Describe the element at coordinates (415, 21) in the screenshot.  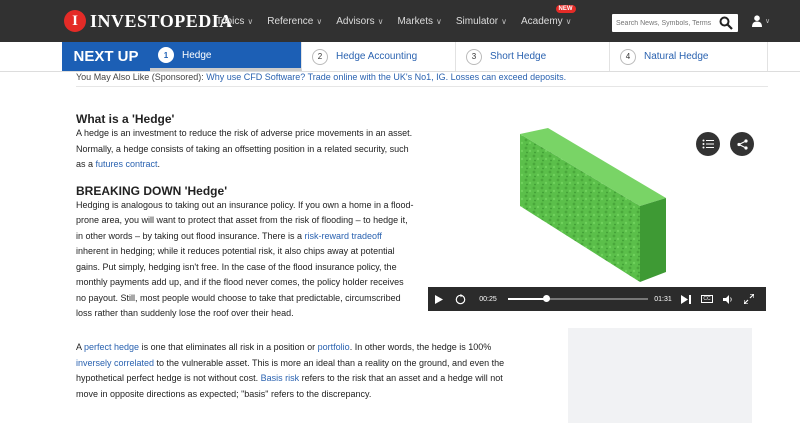
I see `nav-markets-label: Markets` at that location.